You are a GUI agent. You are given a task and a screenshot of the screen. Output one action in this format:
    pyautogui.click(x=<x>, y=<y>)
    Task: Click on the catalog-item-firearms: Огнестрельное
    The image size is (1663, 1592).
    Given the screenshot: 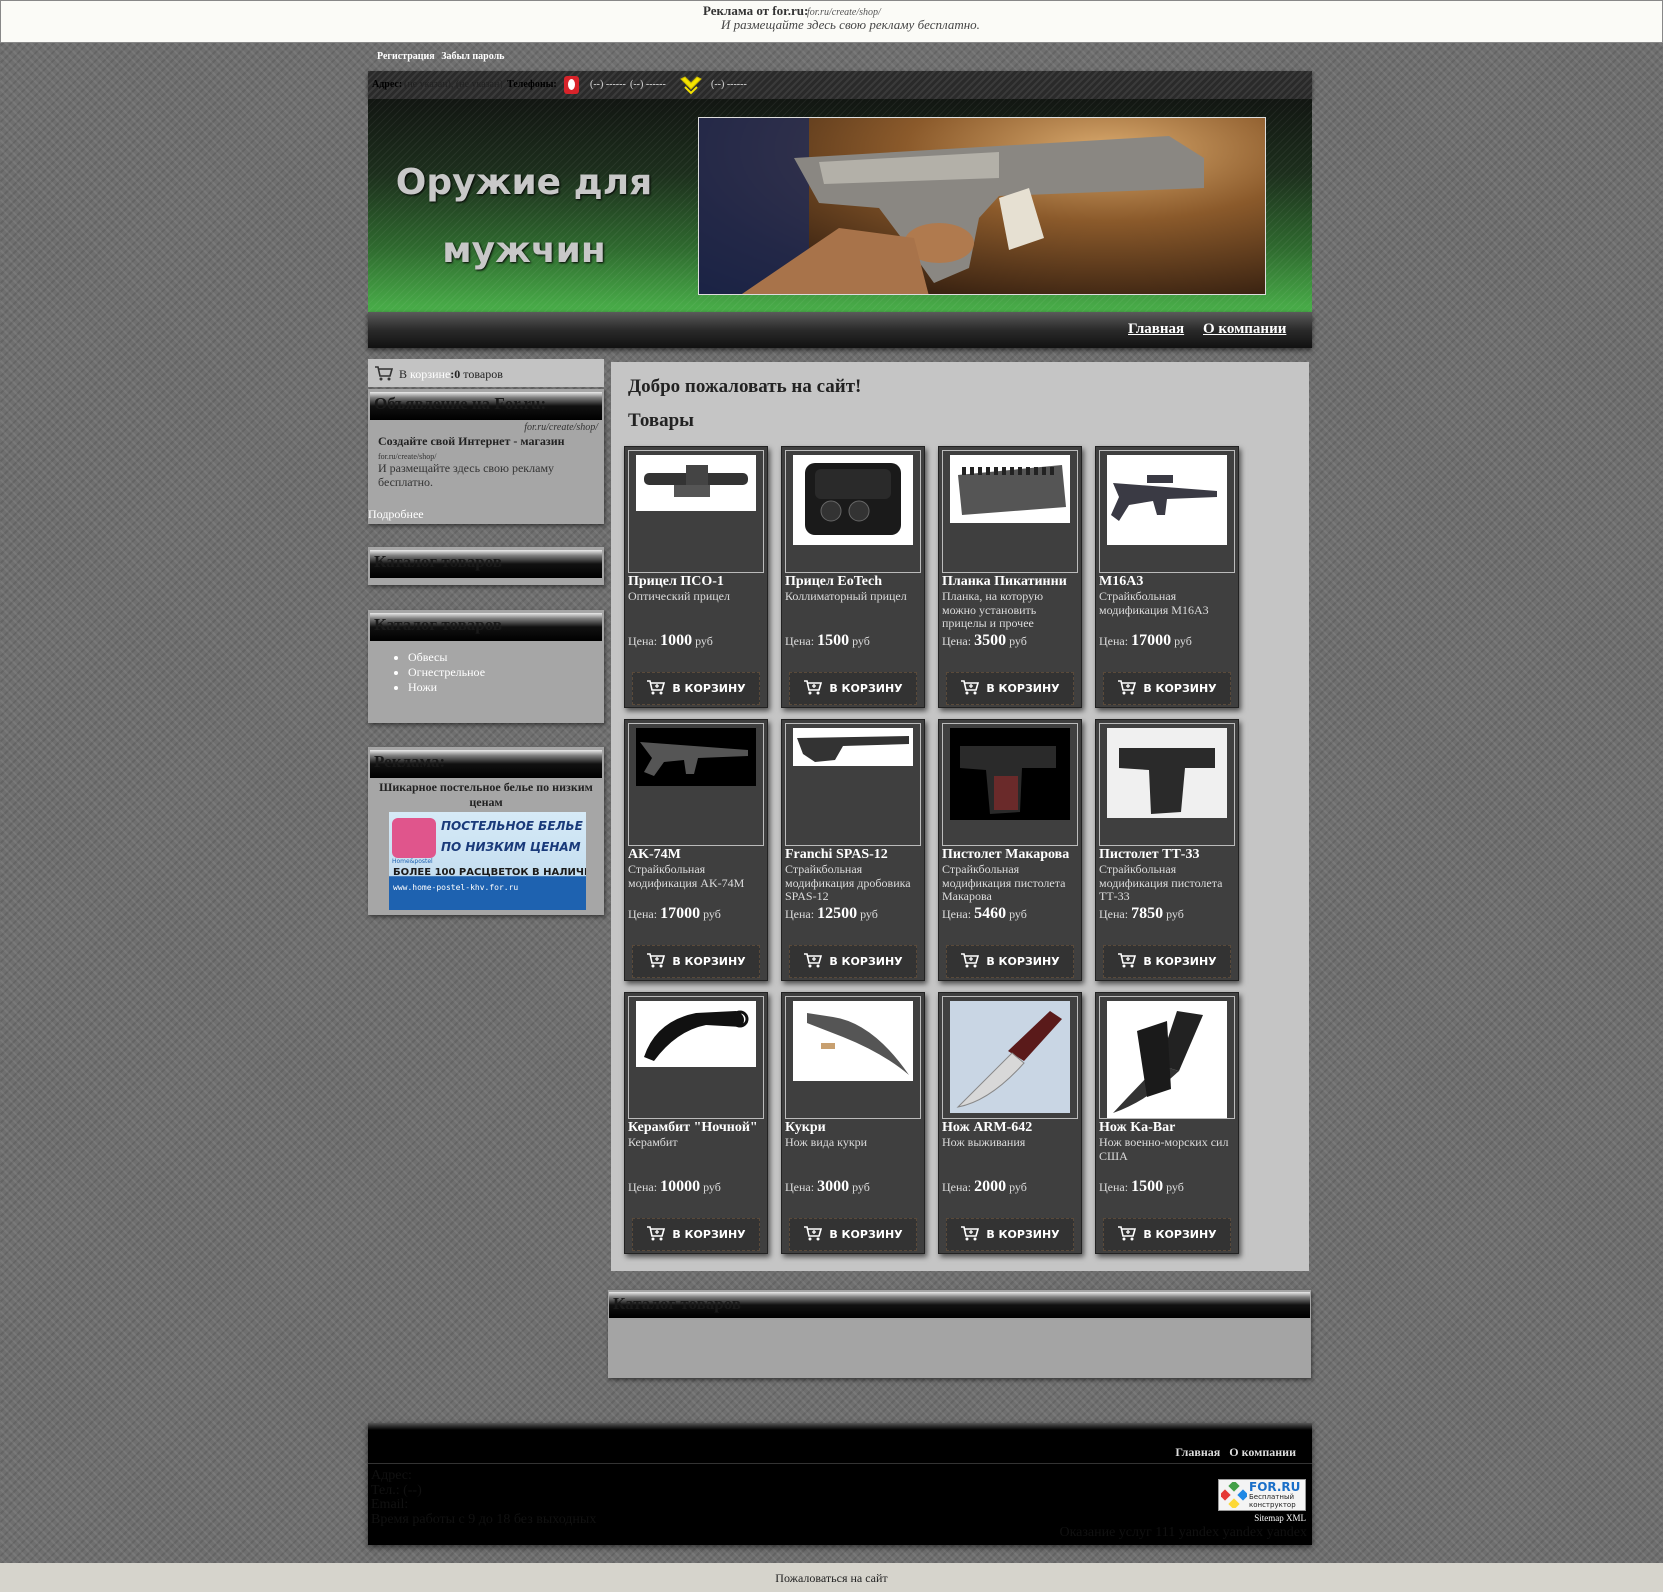 What is the action you would take?
    pyautogui.click(x=446, y=672)
    